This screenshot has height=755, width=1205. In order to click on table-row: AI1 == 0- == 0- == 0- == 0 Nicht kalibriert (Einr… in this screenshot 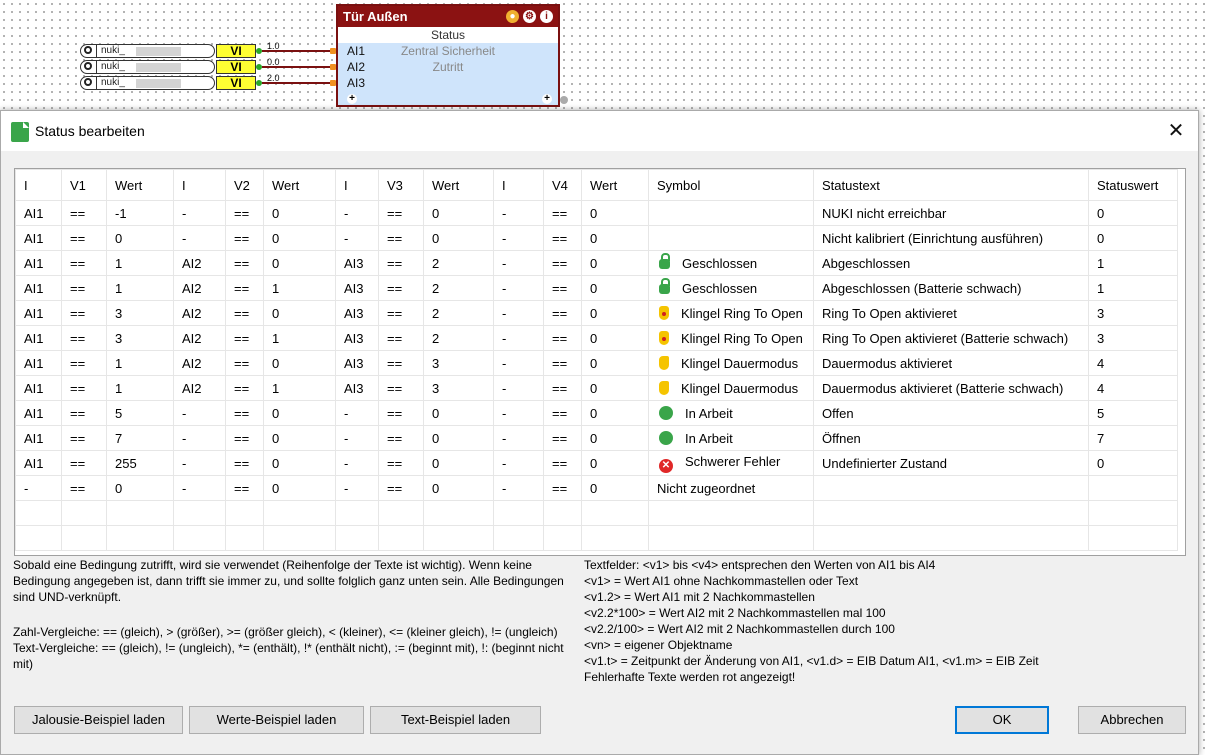, I will do `click(596, 238)`.